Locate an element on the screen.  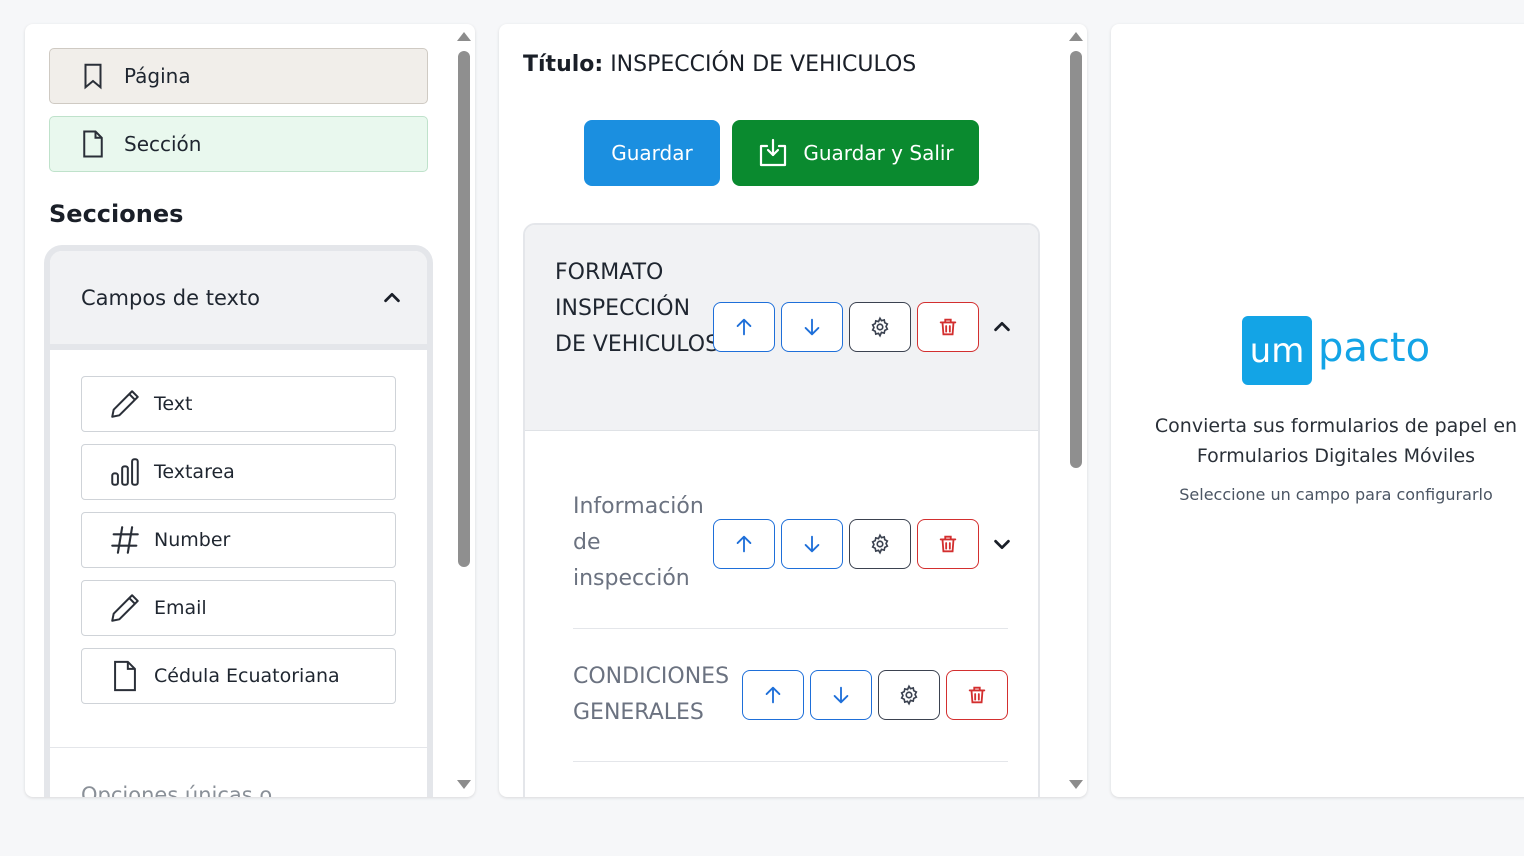
guardar-y-salir-button: Guardar y Salir is located at coordinates (855, 153).